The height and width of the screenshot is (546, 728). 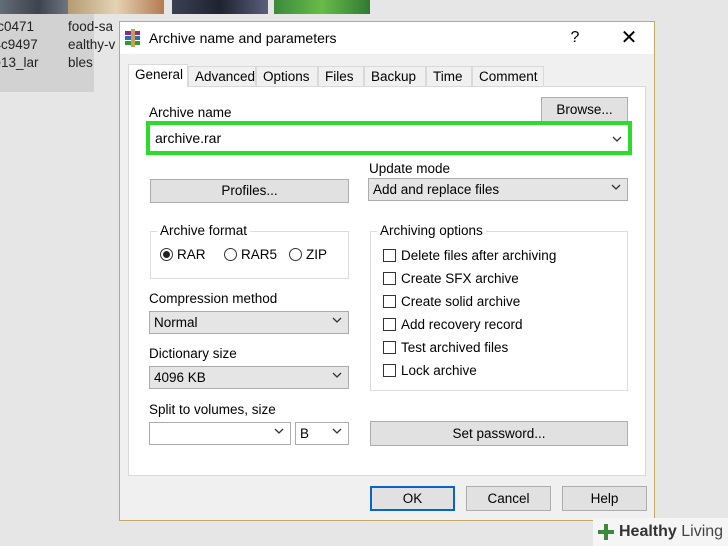 I want to click on split-volumes-label: Split to volumes, size, so click(x=212, y=409).